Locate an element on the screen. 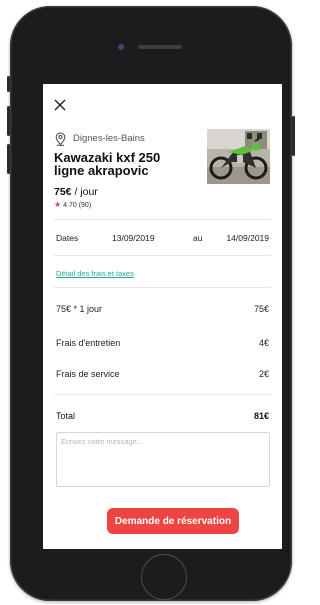 The image size is (320, 605). front-camera is located at coordinates (121, 47).